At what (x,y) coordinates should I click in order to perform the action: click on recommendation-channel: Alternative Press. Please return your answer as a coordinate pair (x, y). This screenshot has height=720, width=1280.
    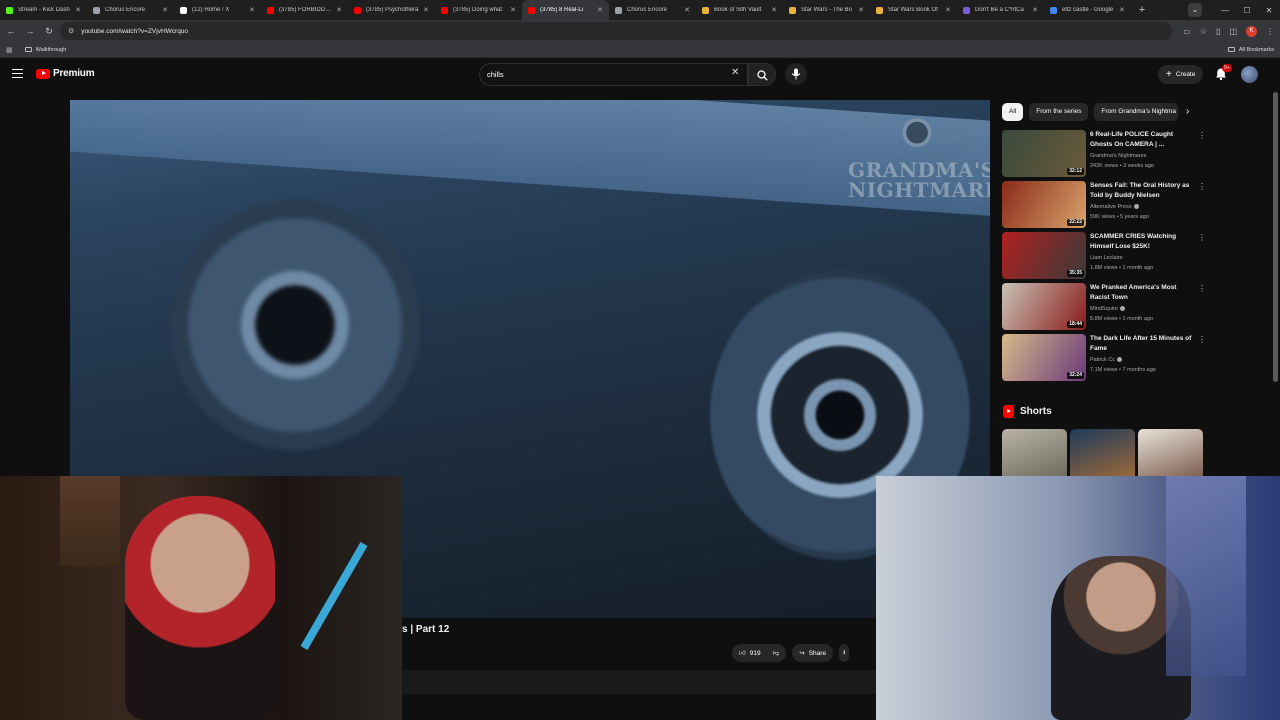
    Looking at the image, I should click on (1114, 207).